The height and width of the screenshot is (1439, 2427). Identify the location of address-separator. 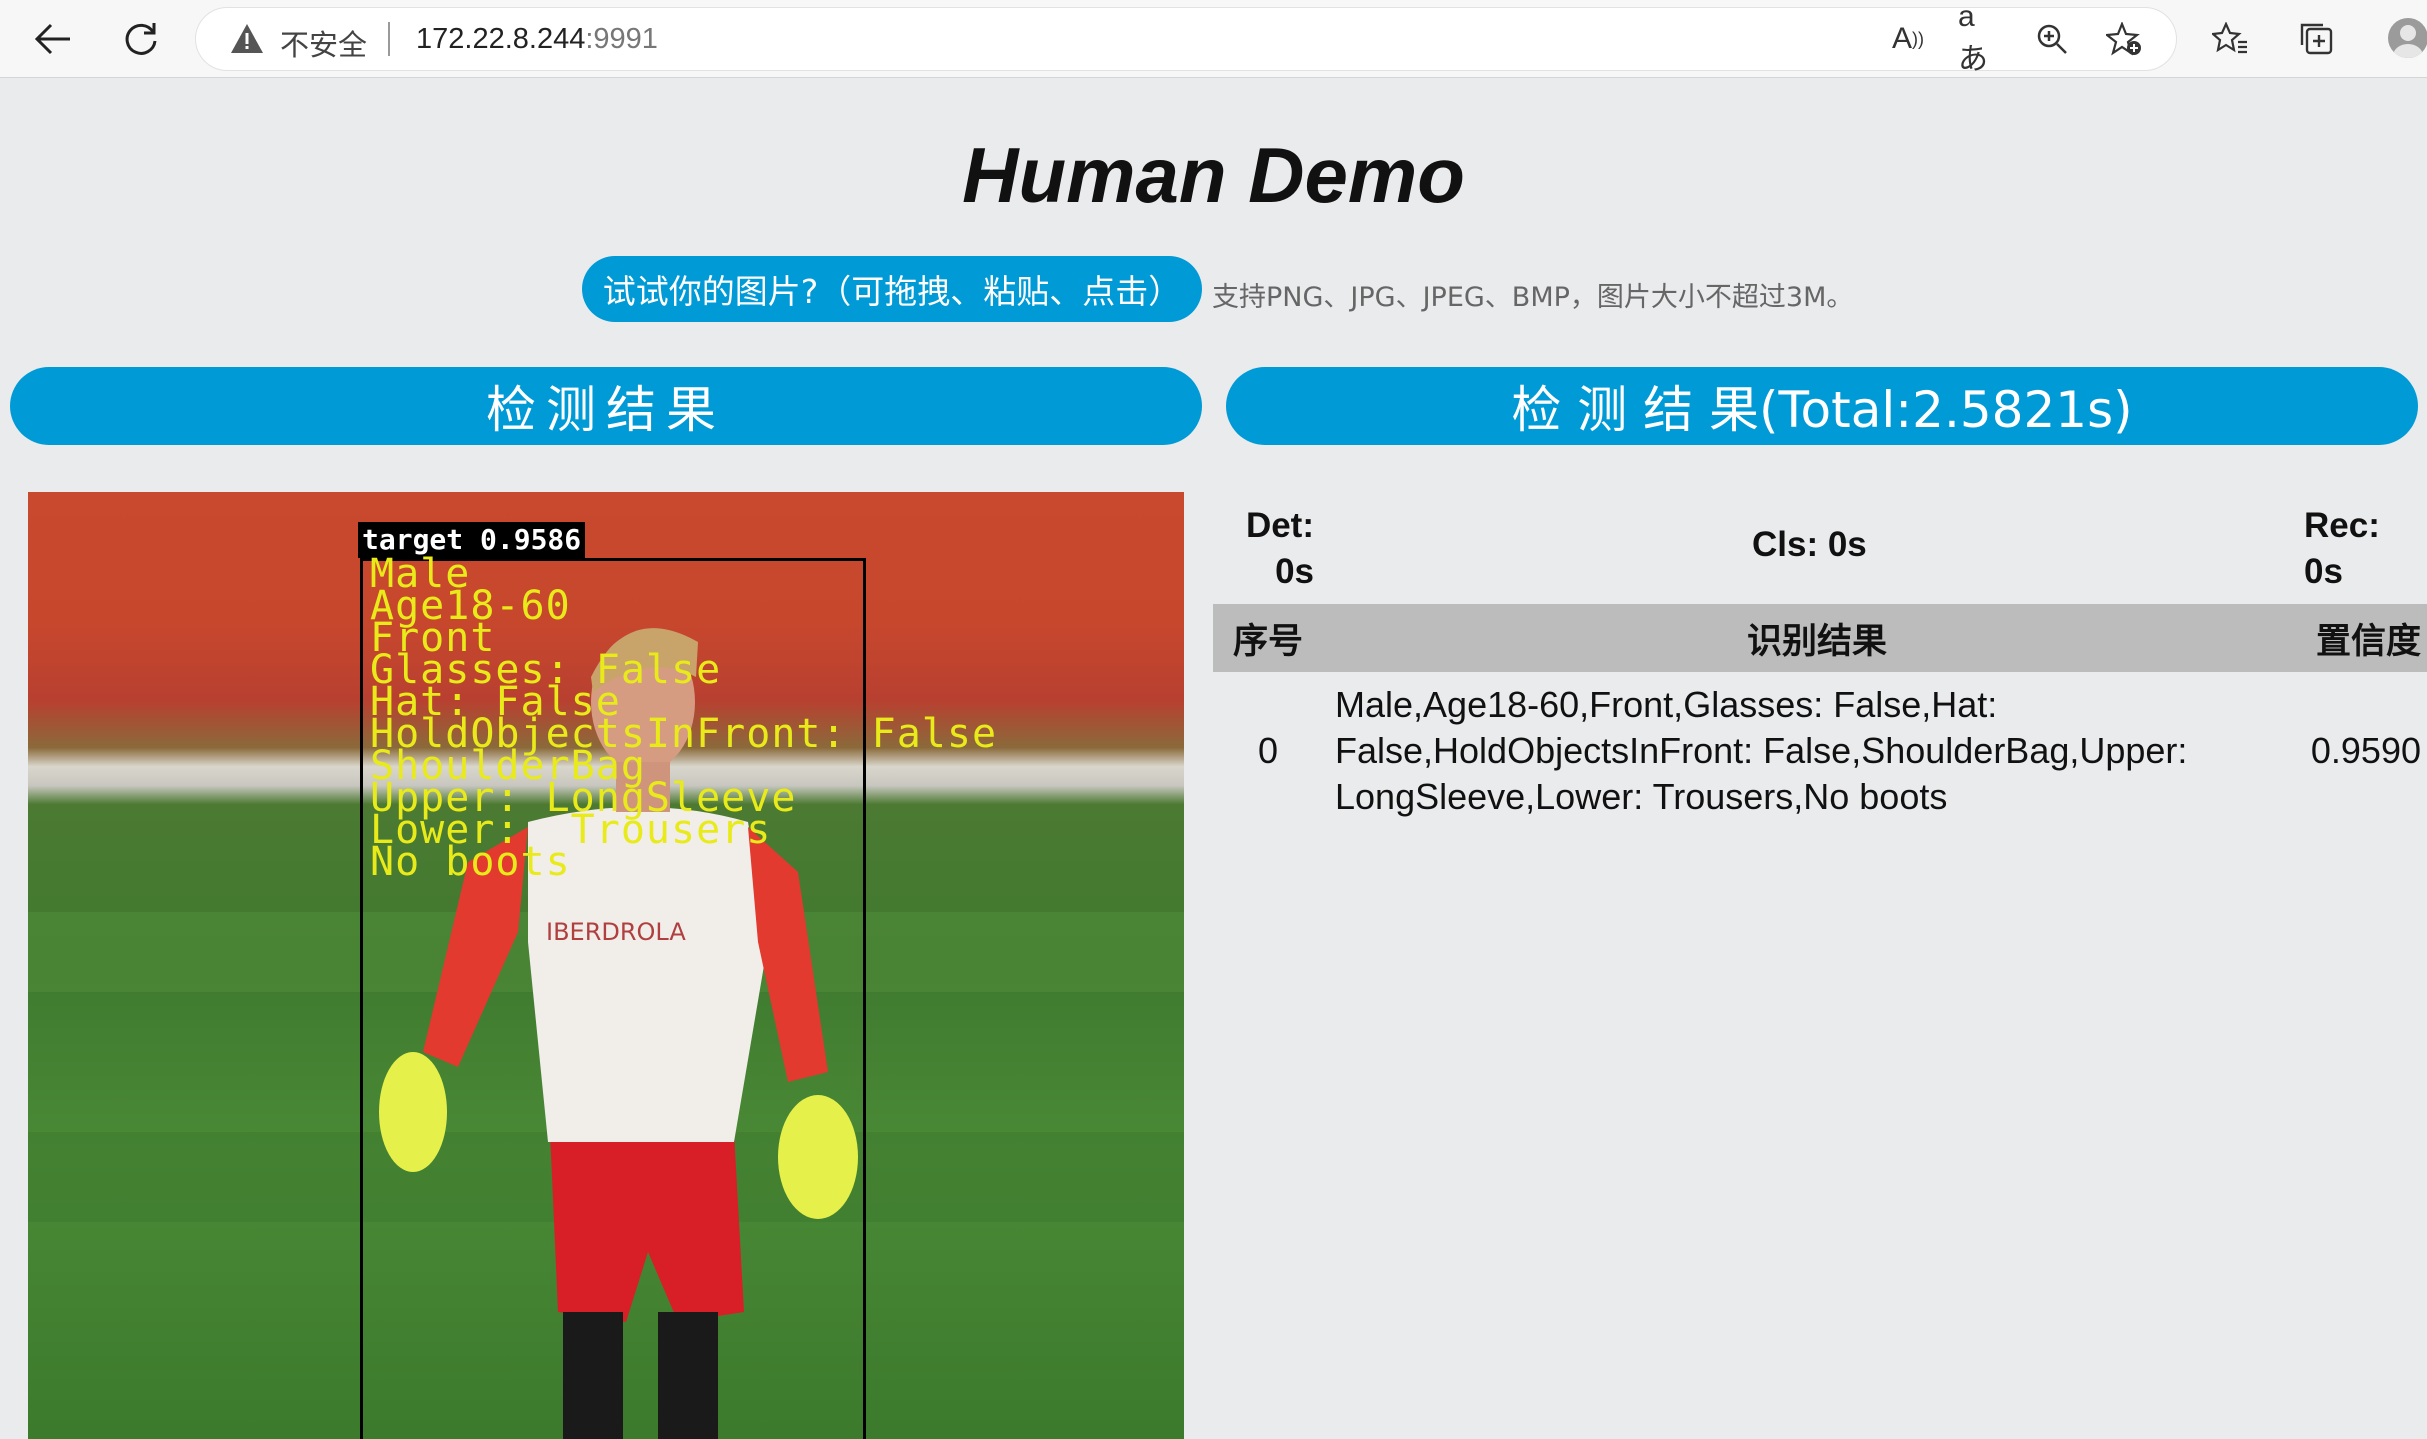
(389, 39).